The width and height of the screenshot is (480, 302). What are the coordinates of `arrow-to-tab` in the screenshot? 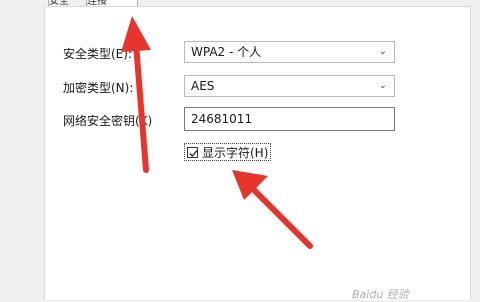 It's located at (136, 94).